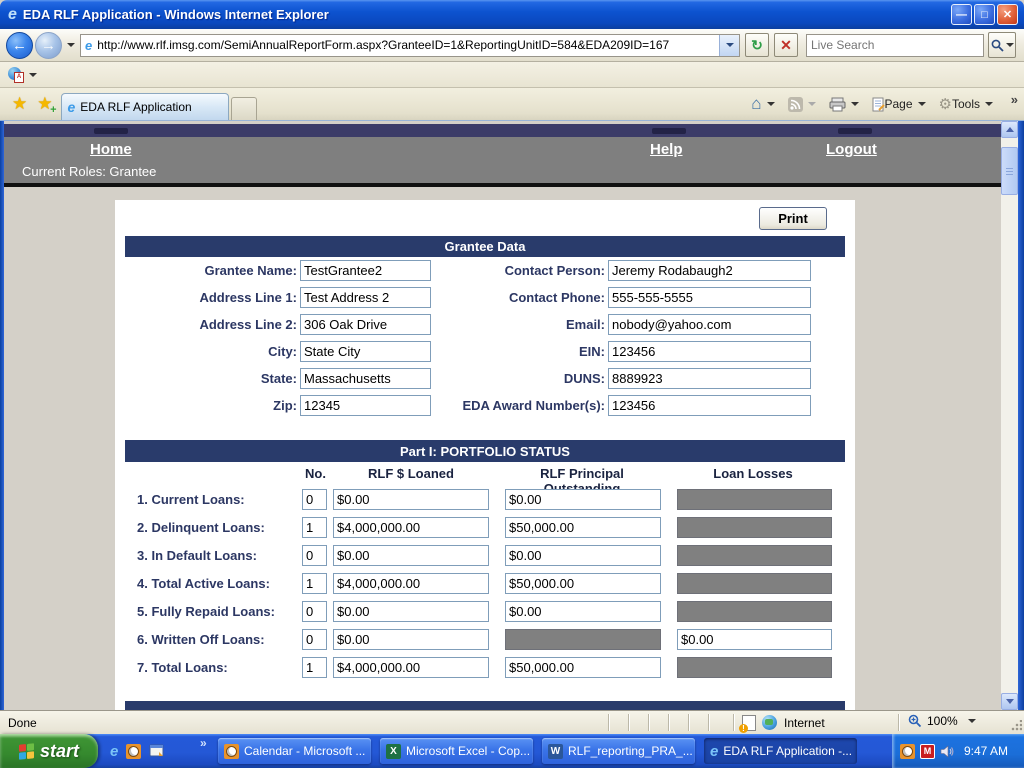 The height and width of the screenshot is (768, 1024). Describe the element at coordinates (984, 14) in the screenshot. I see `maximize-button: □` at that location.